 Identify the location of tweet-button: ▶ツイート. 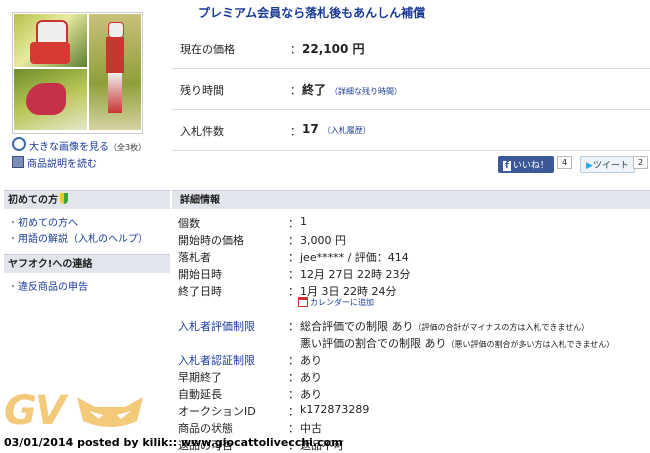
(607, 164).